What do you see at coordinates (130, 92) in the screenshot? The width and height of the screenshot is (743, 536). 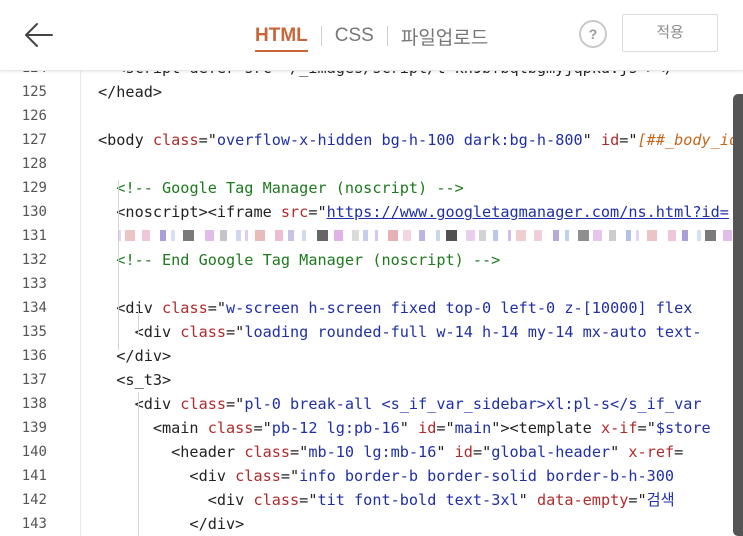 I see `code-token: </head>` at bounding box center [130, 92].